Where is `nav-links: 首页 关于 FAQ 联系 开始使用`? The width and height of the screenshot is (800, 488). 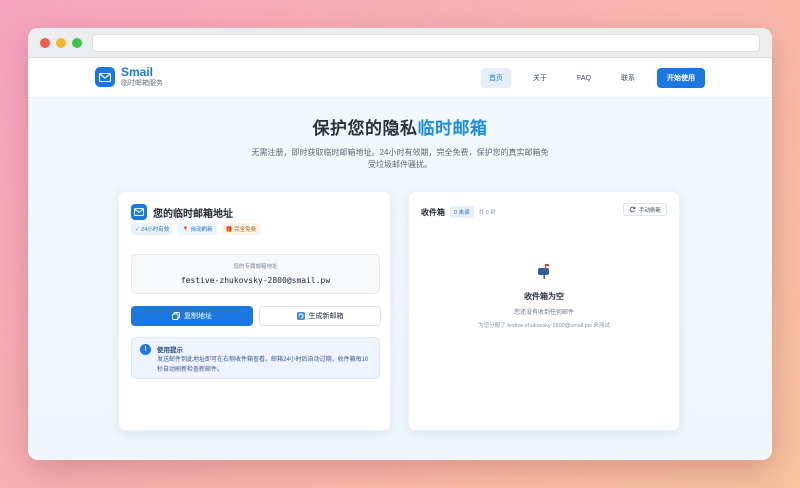
nav-links: 首页 关于 FAQ 联系 开始使用 is located at coordinates (586, 78).